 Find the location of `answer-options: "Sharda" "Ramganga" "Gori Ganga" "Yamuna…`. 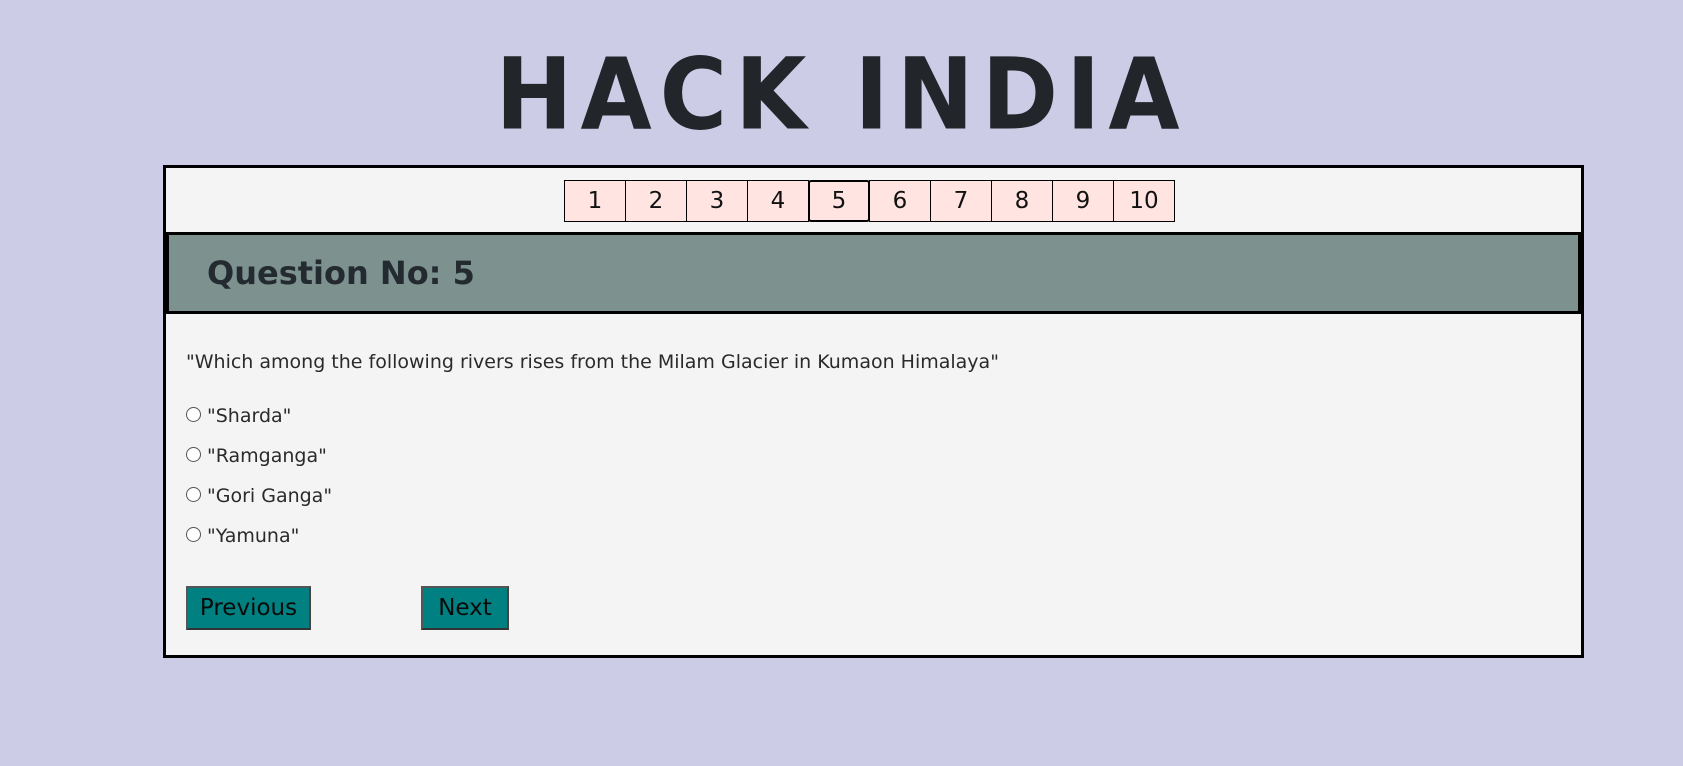

answer-options: "Sharda" "Ramganga" "Gori Ganga" "Yamuna… is located at coordinates (259, 476).